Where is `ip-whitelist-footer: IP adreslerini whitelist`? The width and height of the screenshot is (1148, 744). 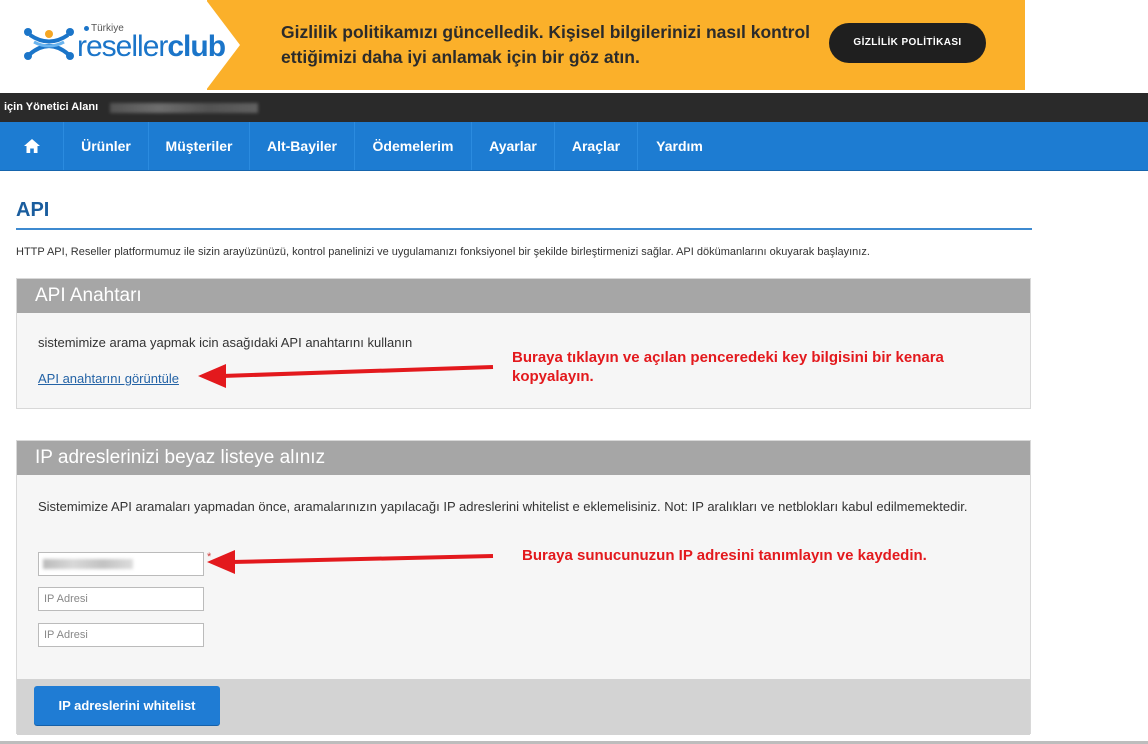 ip-whitelist-footer: IP adreslerini whitelist is located at coordinates (523, 707).